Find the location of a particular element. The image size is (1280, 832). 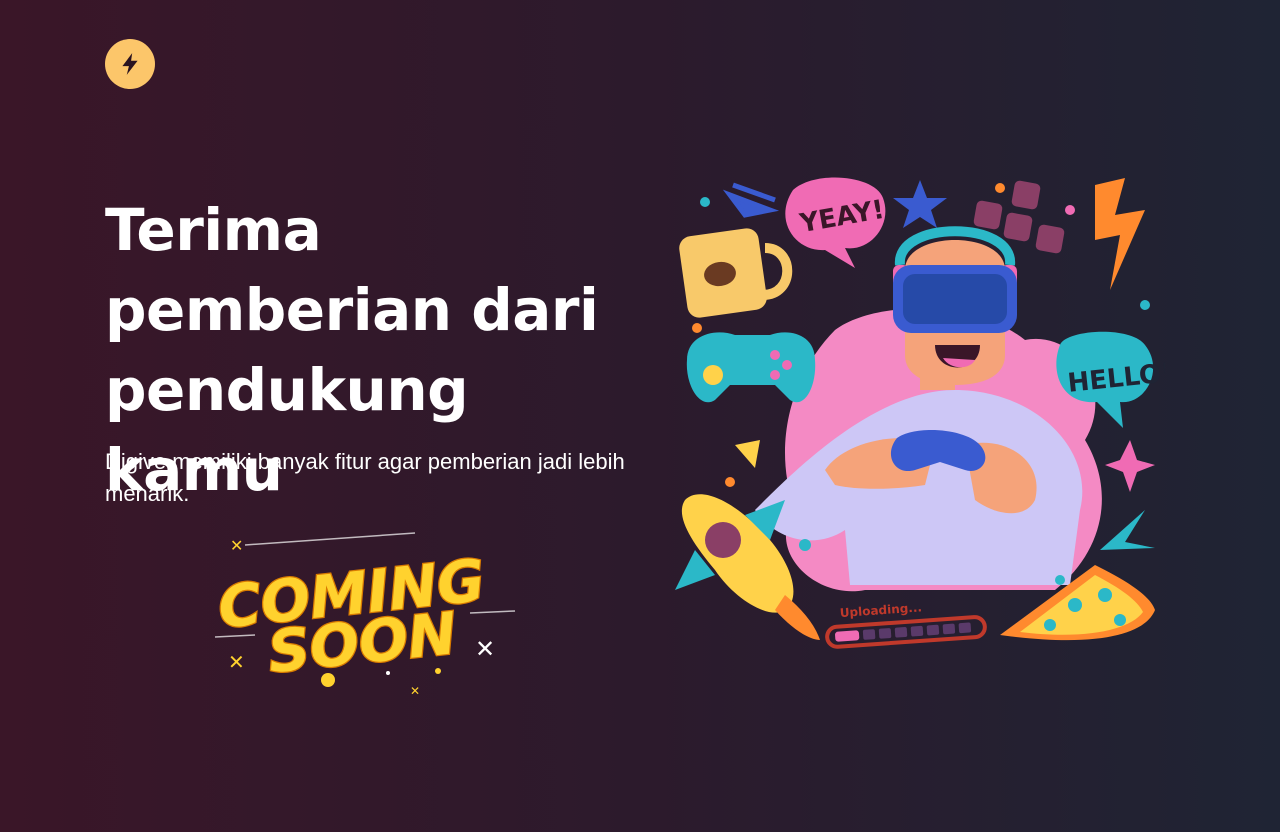

speech-bubble-yeay: YEAY! is located at coordinates (836, 222).